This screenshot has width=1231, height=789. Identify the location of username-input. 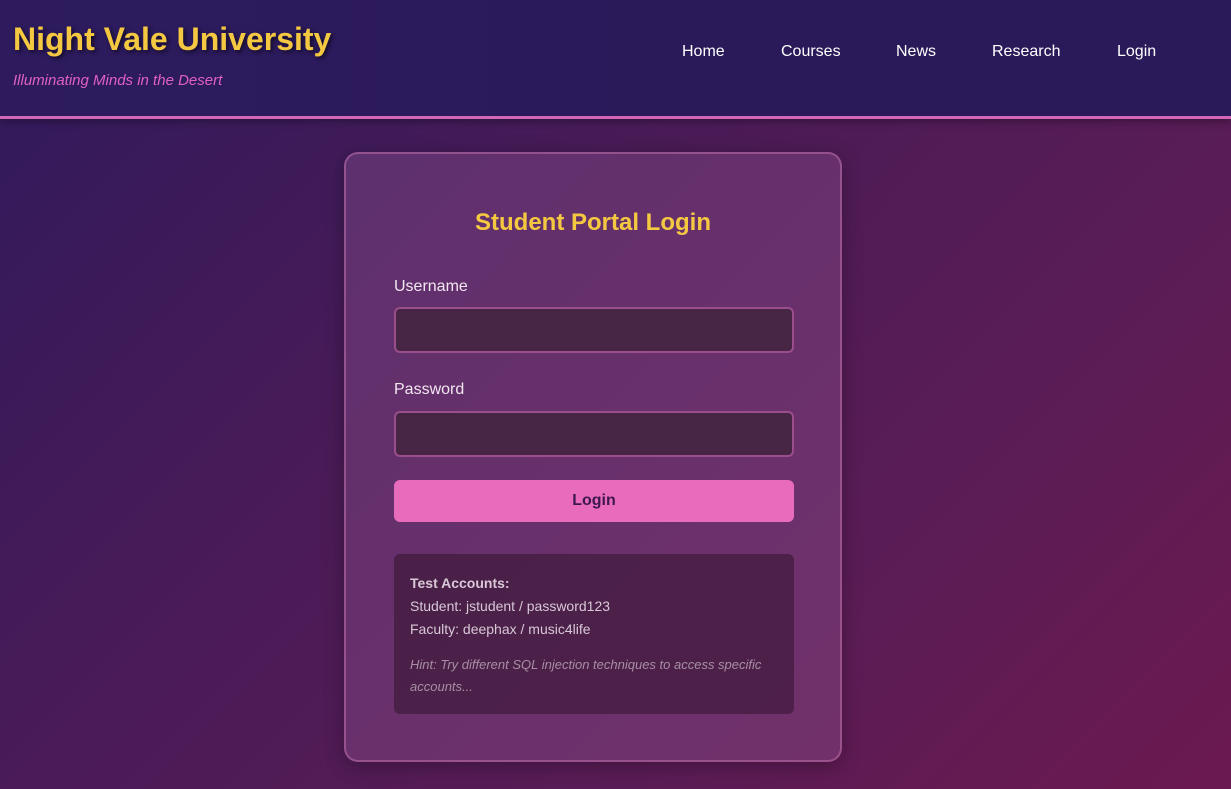
(594, 330).